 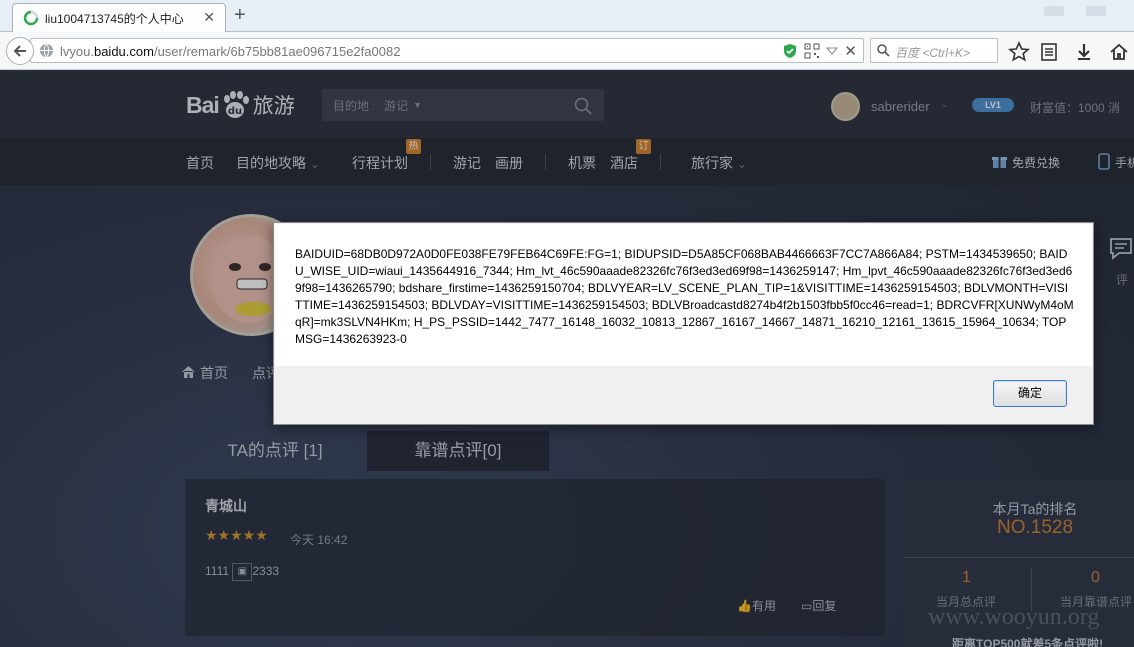 I want to click on new-tab-icon: +, so click(x=240, y=15).